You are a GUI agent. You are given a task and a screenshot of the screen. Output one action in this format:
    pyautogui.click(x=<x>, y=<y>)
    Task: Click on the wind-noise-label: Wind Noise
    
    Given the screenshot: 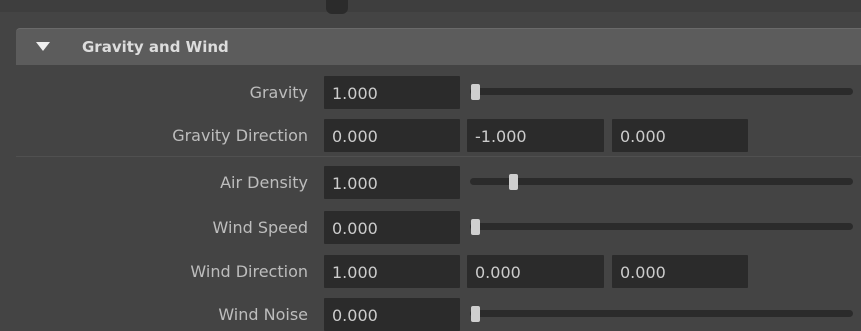 What is the action you would take?
    pyautogui.click(x=263, y=314)
    